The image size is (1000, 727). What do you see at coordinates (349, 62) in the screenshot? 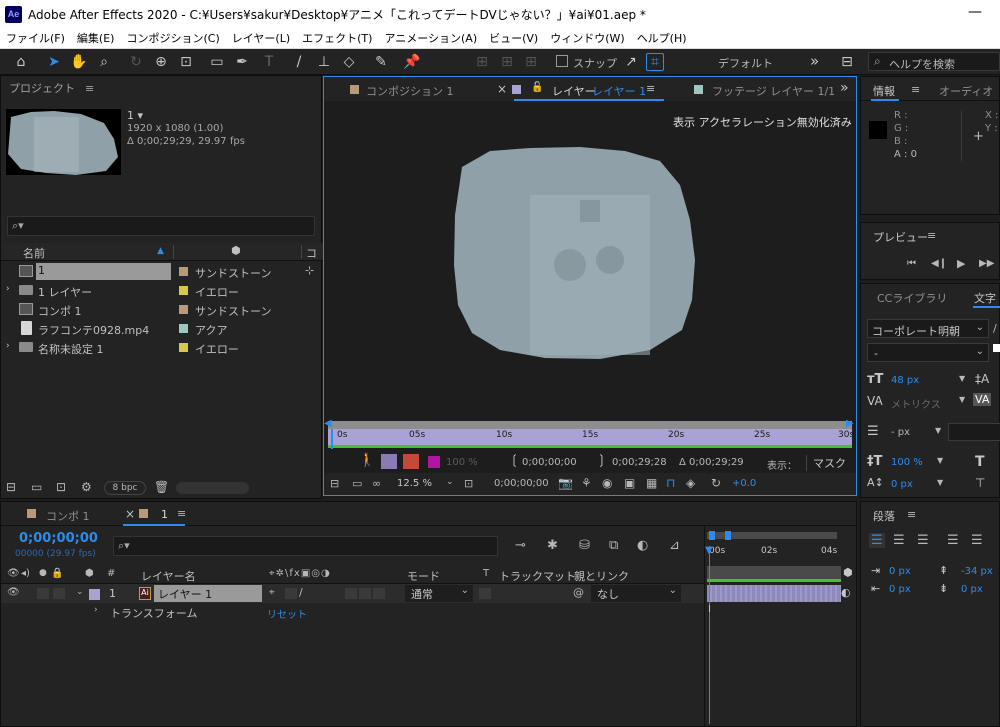
I see `eraser-tool-icon: ◇` at bounding box center [349, 62].